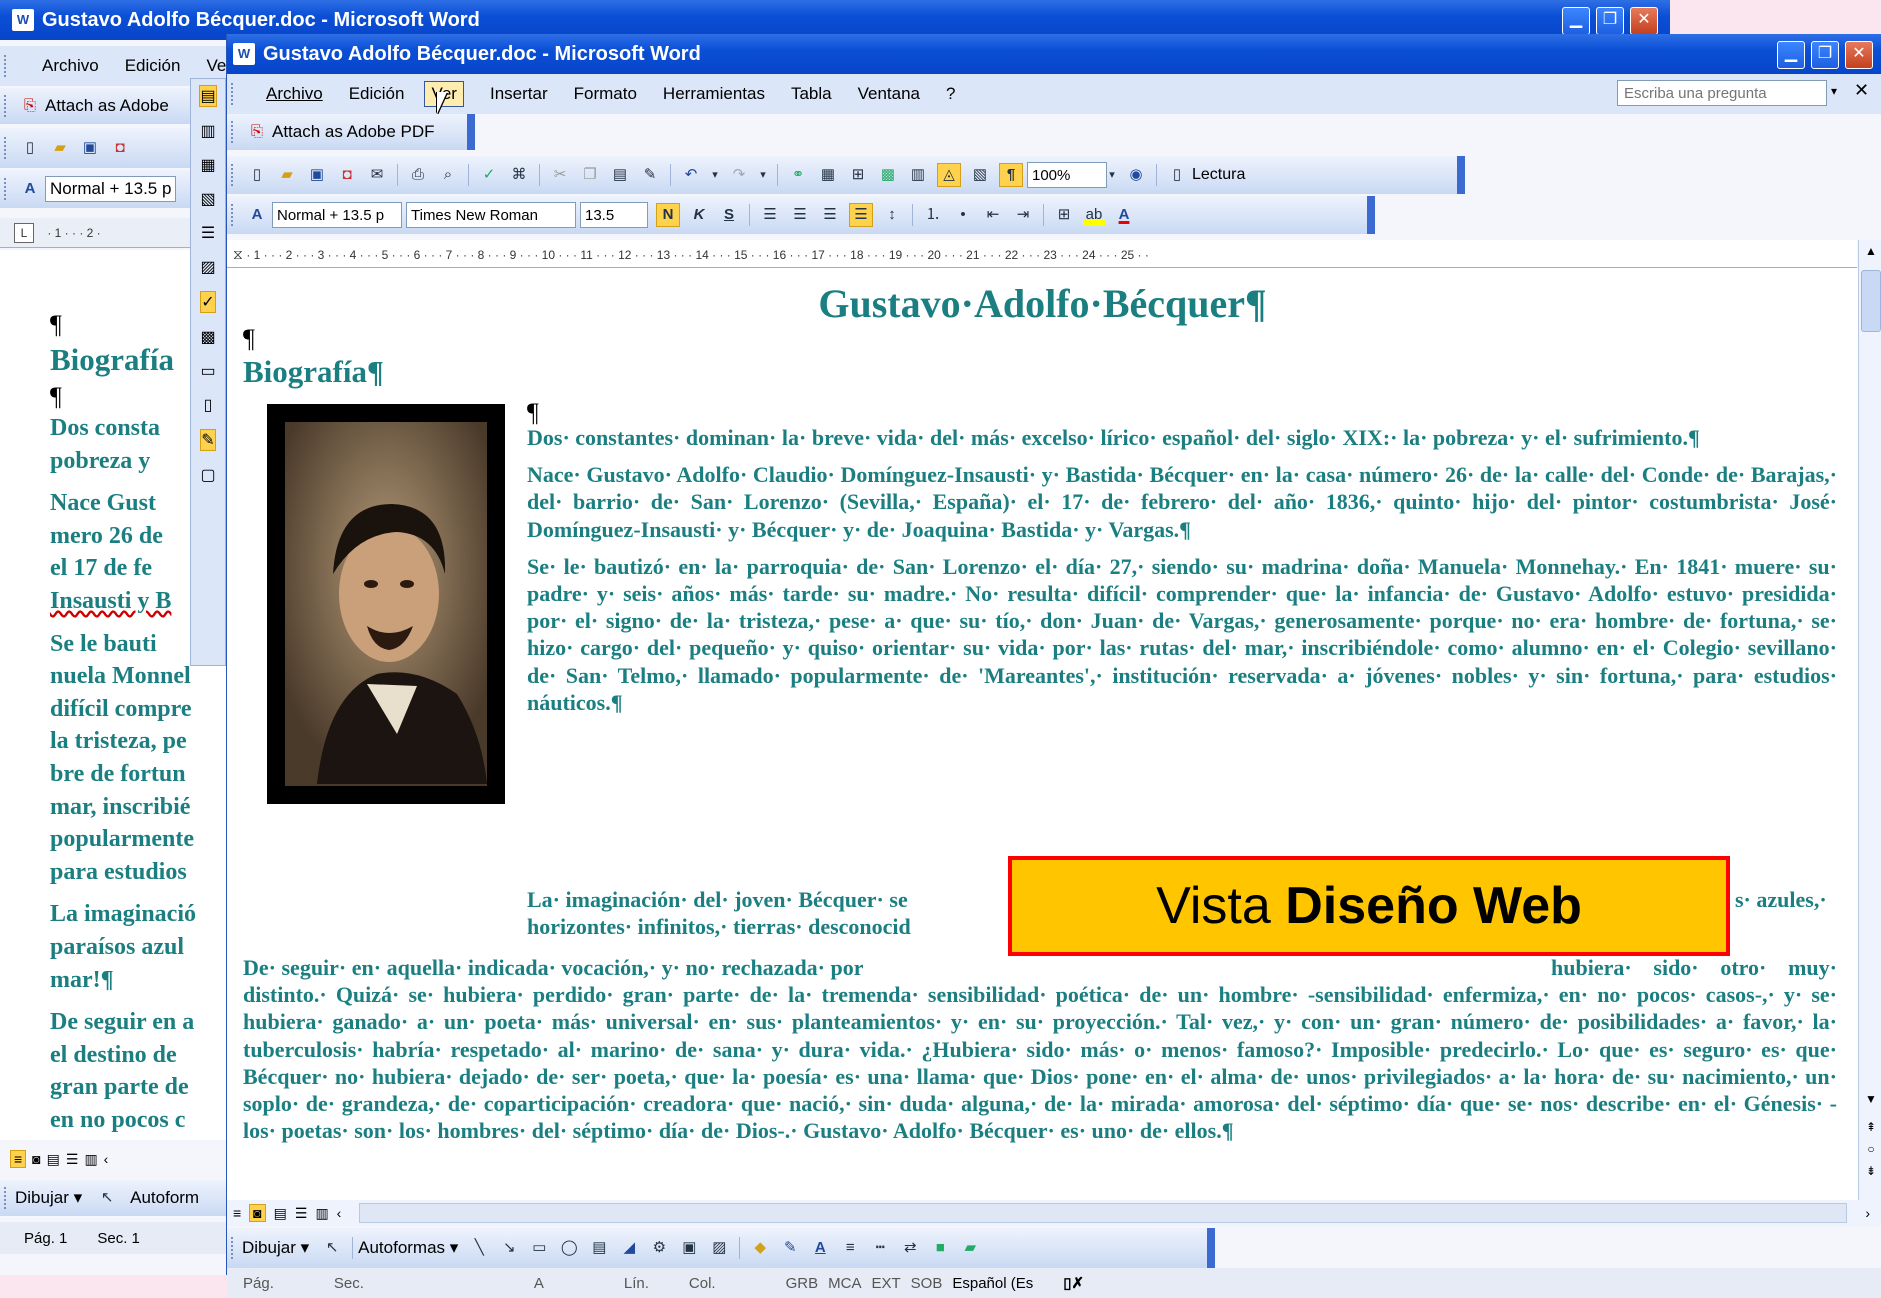  I want to click on vertical-scrollbar: ▲ ▼ ⇞ ○ ⇟, so click(1869, 720).